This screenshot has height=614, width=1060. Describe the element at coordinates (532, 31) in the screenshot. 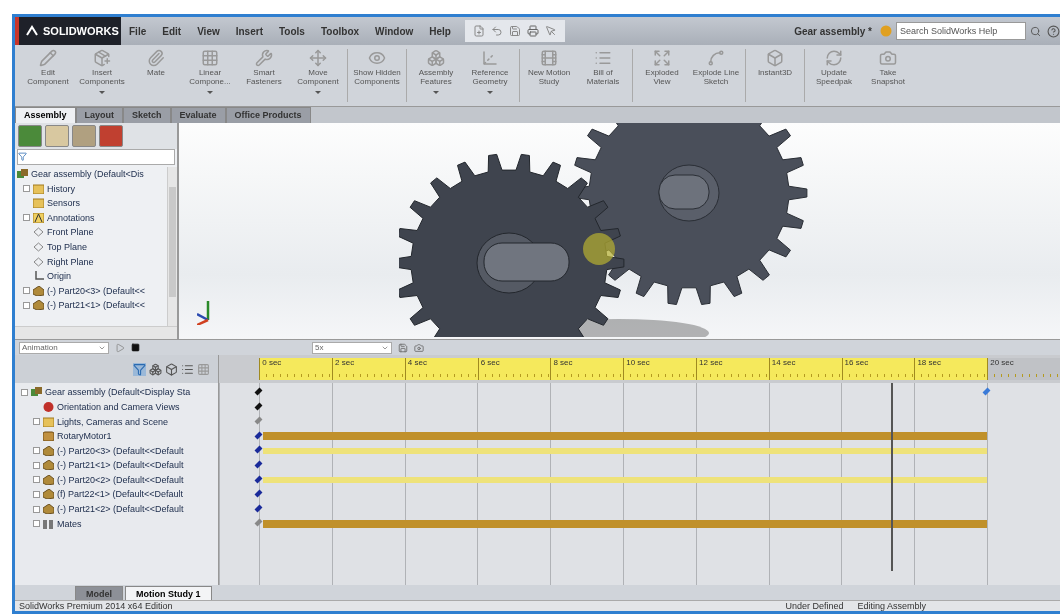

I see `printer-icon` at that location.